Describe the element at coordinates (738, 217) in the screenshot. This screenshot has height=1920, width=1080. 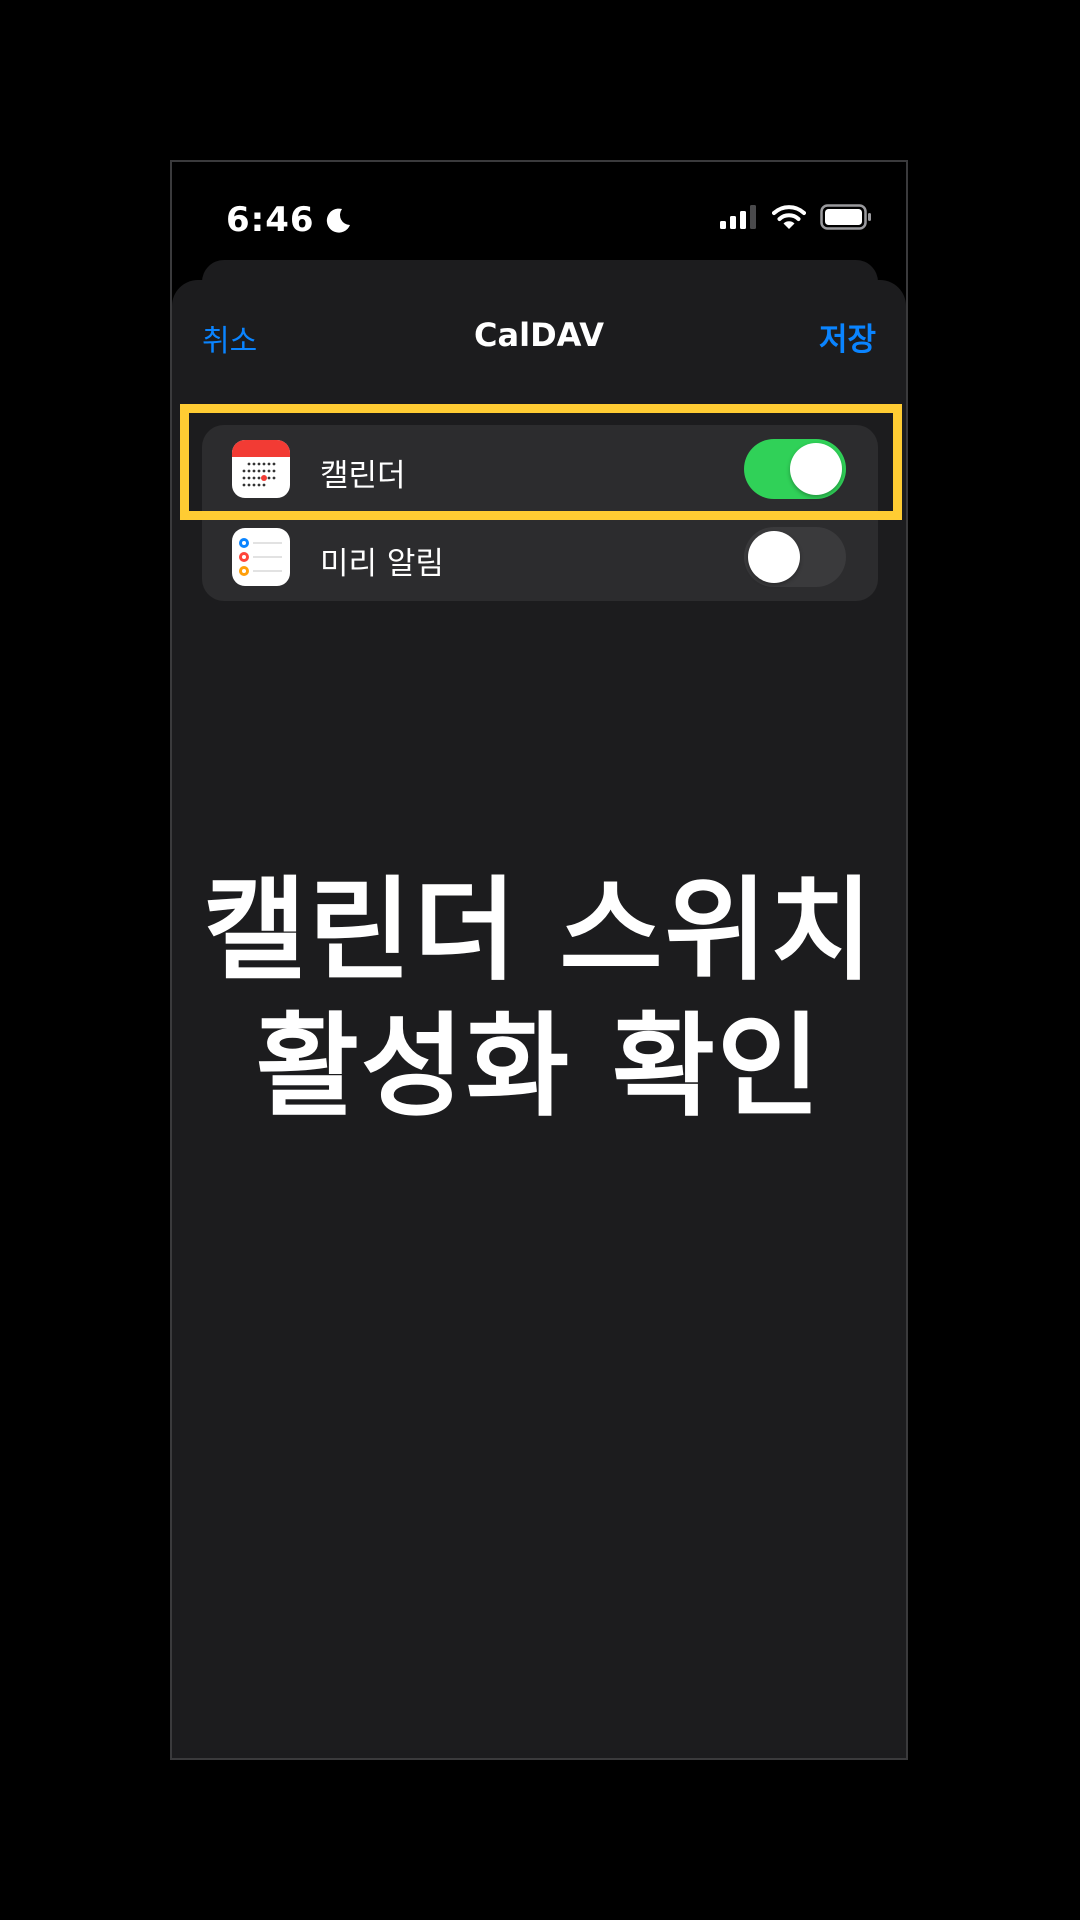
I see `cellular-signal-icon` at that location.